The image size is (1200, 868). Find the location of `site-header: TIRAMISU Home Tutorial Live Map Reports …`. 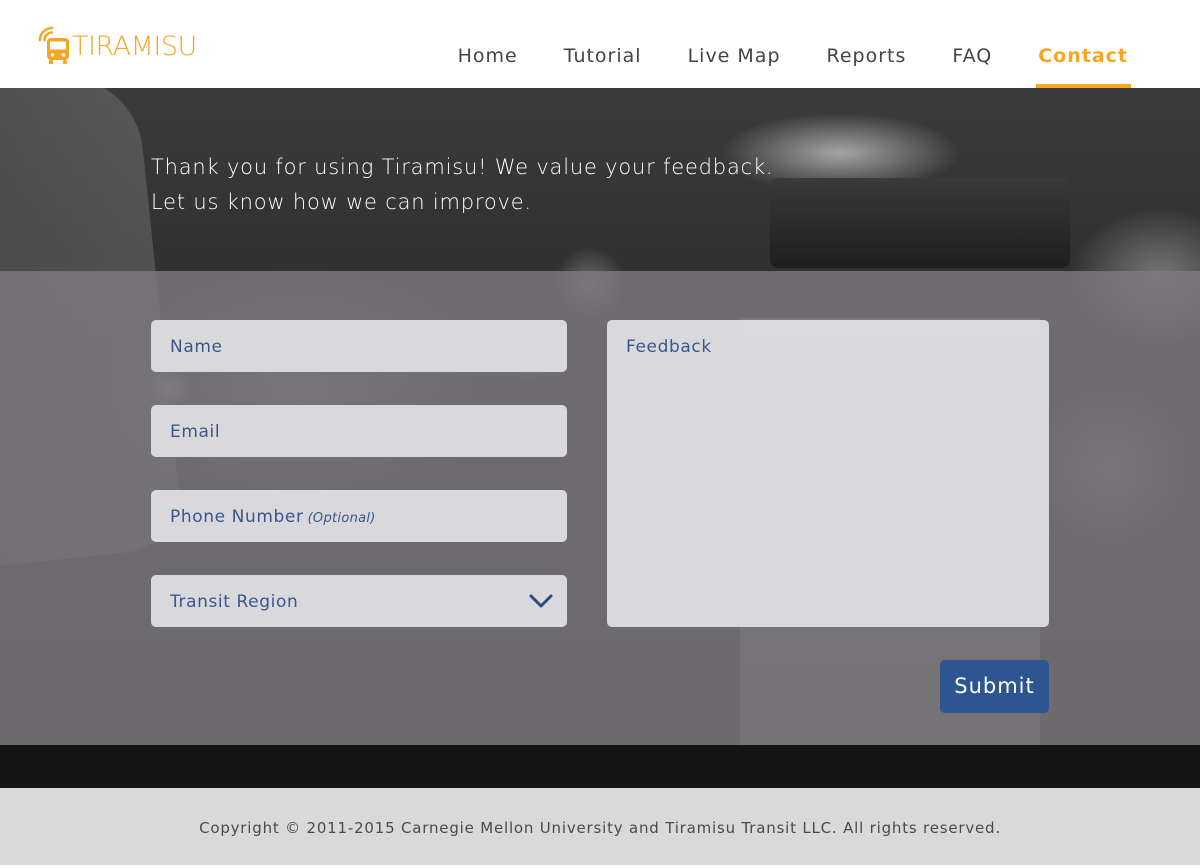

site-header: TIRAMISU Home Tutorial Live Map Reports … is located at coordinates (600, 44).